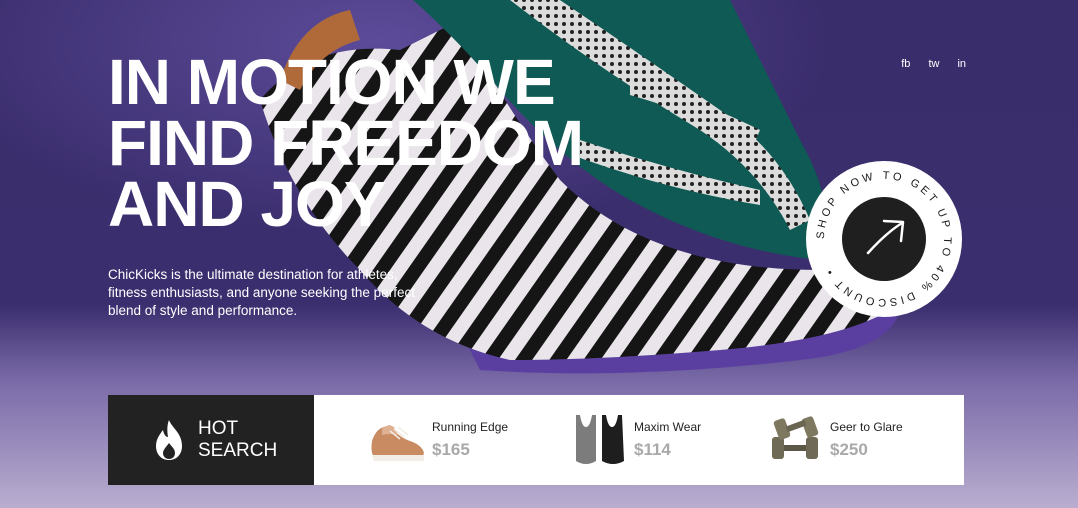 This screenshot has height=508, width=1078. Describe the element at coordinates (397, 443) in the screenshot. I see `sneaker-icon` at that location.